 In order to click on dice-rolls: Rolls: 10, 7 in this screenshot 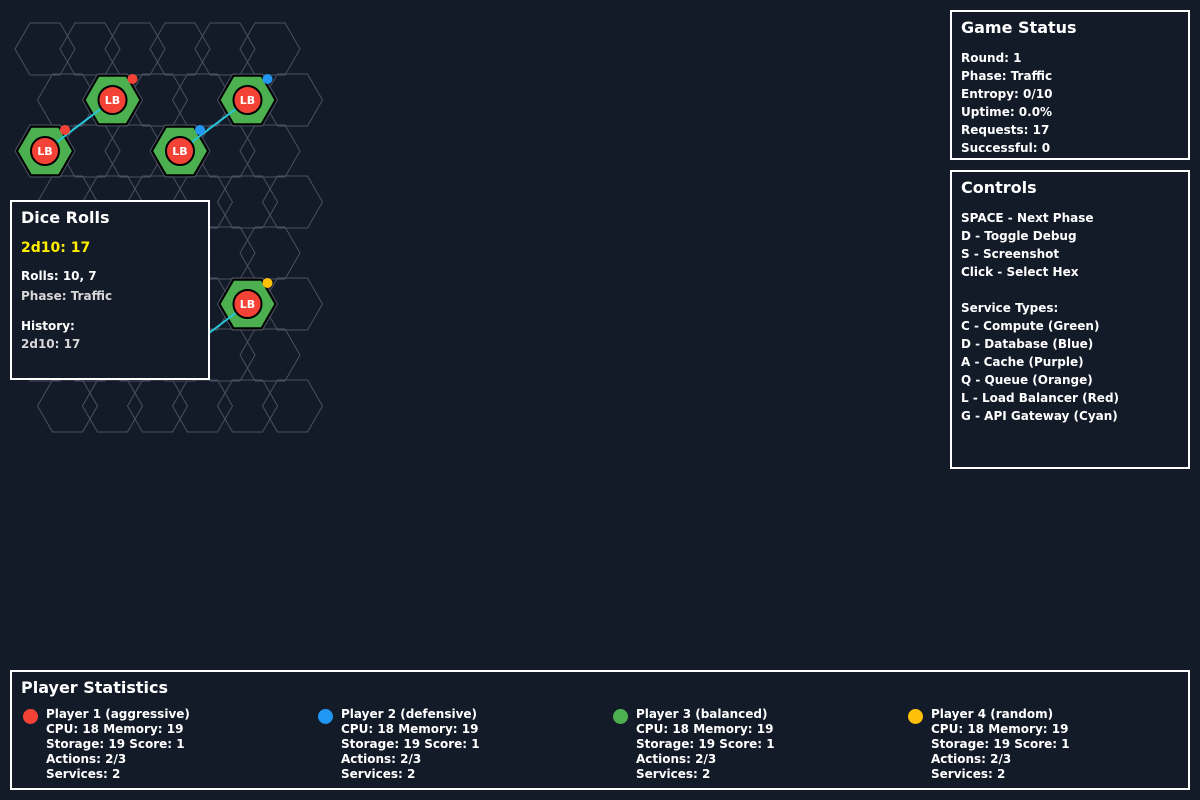, I will do `click(59, 276)`.